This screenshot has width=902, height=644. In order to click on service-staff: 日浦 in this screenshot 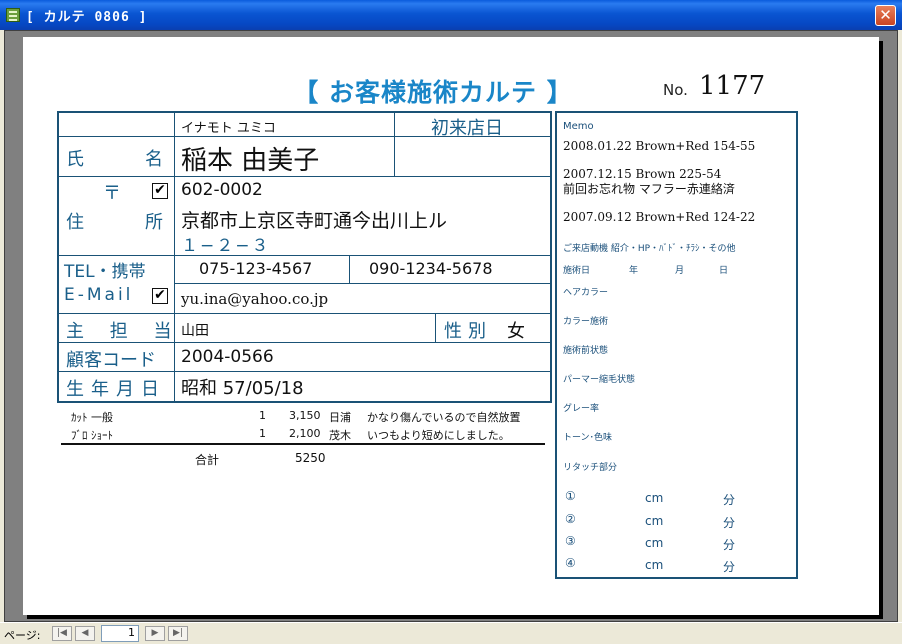, I will do `click(340, 417)`.